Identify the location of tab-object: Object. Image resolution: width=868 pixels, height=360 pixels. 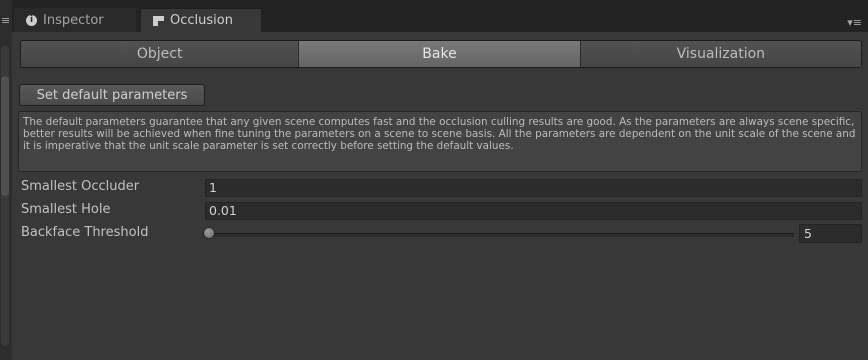
(160, 54).